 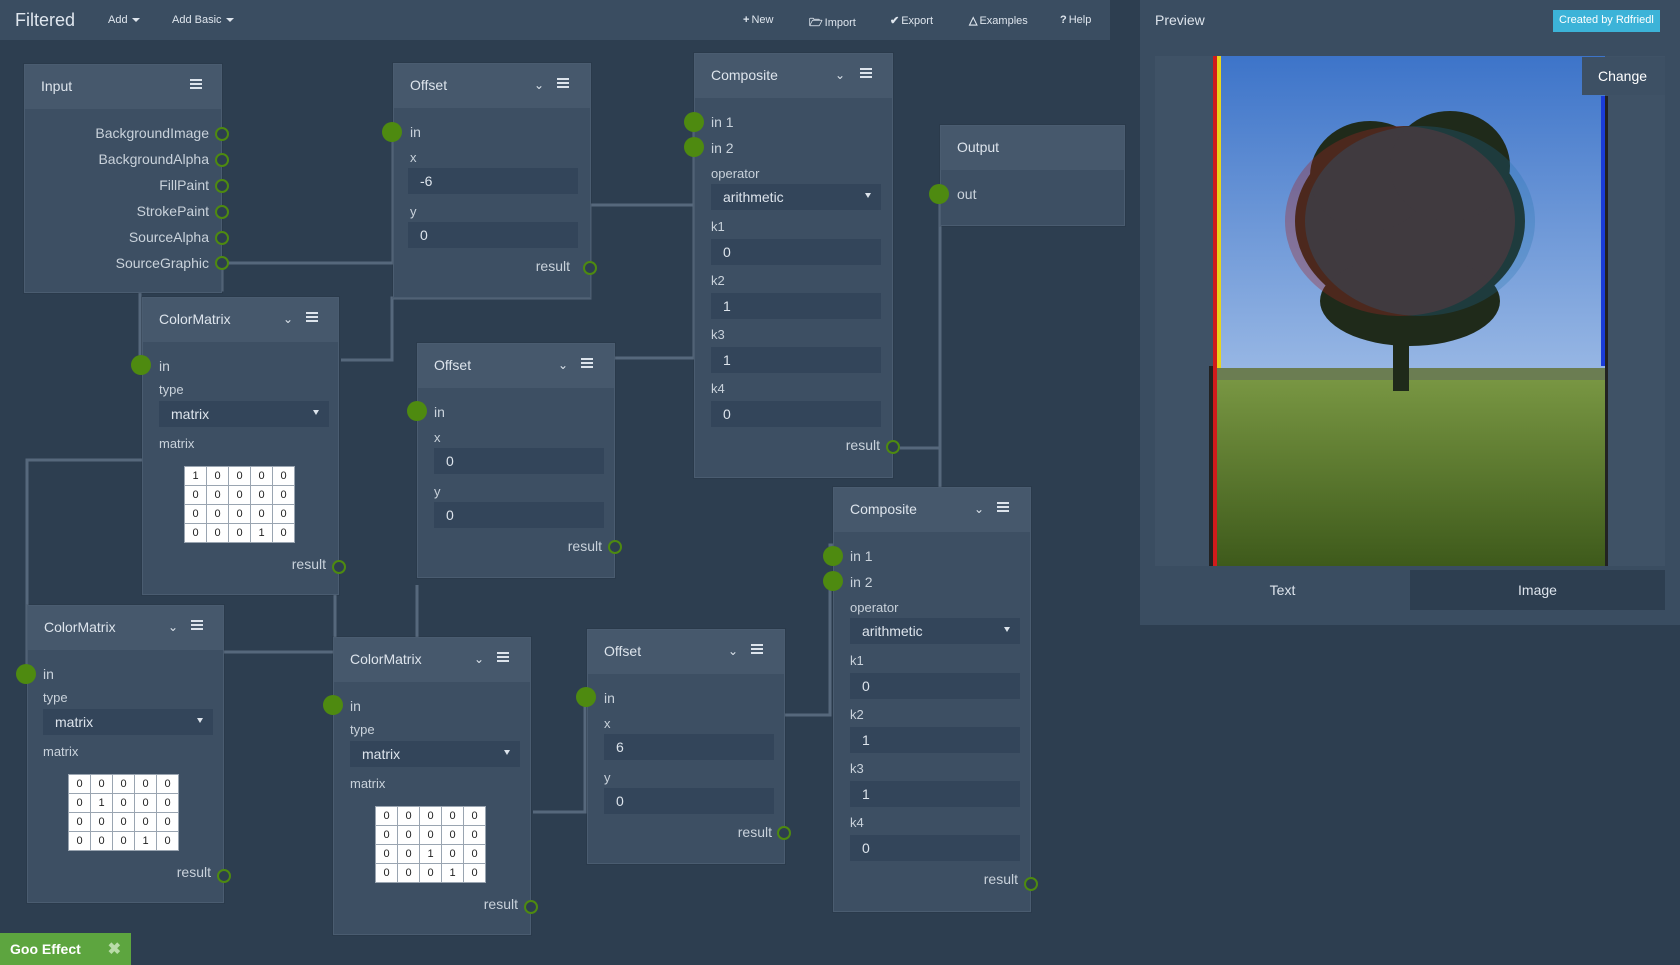 What do you see at coordinates (1075, 20) in the screenshot?
I see `help-button: ? Help` at bounding box center [1075, 20].